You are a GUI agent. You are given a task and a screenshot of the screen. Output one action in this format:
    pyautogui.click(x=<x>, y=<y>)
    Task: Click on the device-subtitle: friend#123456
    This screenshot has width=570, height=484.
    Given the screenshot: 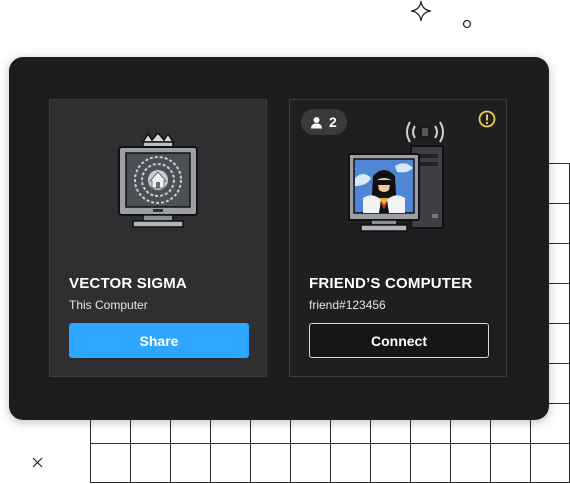 What is the action you would take?
    pyautogui.click(x=347, y=305)
    